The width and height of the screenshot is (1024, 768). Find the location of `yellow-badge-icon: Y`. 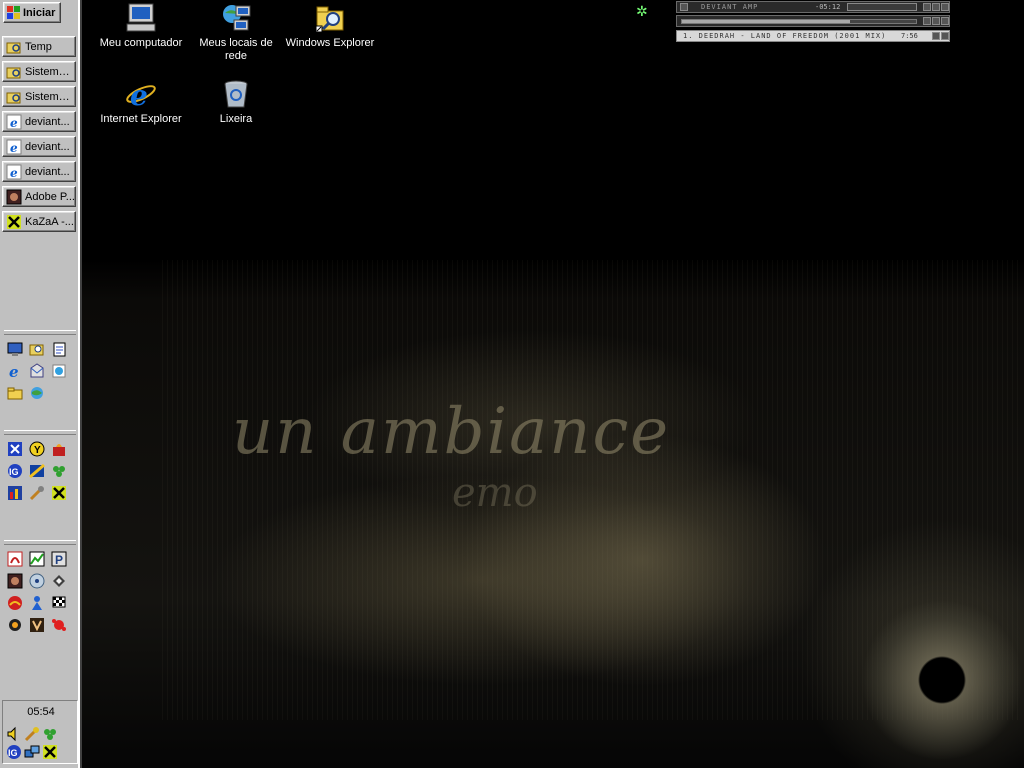

yellow-badge-icon: Y is located at coordinates (37, 449).